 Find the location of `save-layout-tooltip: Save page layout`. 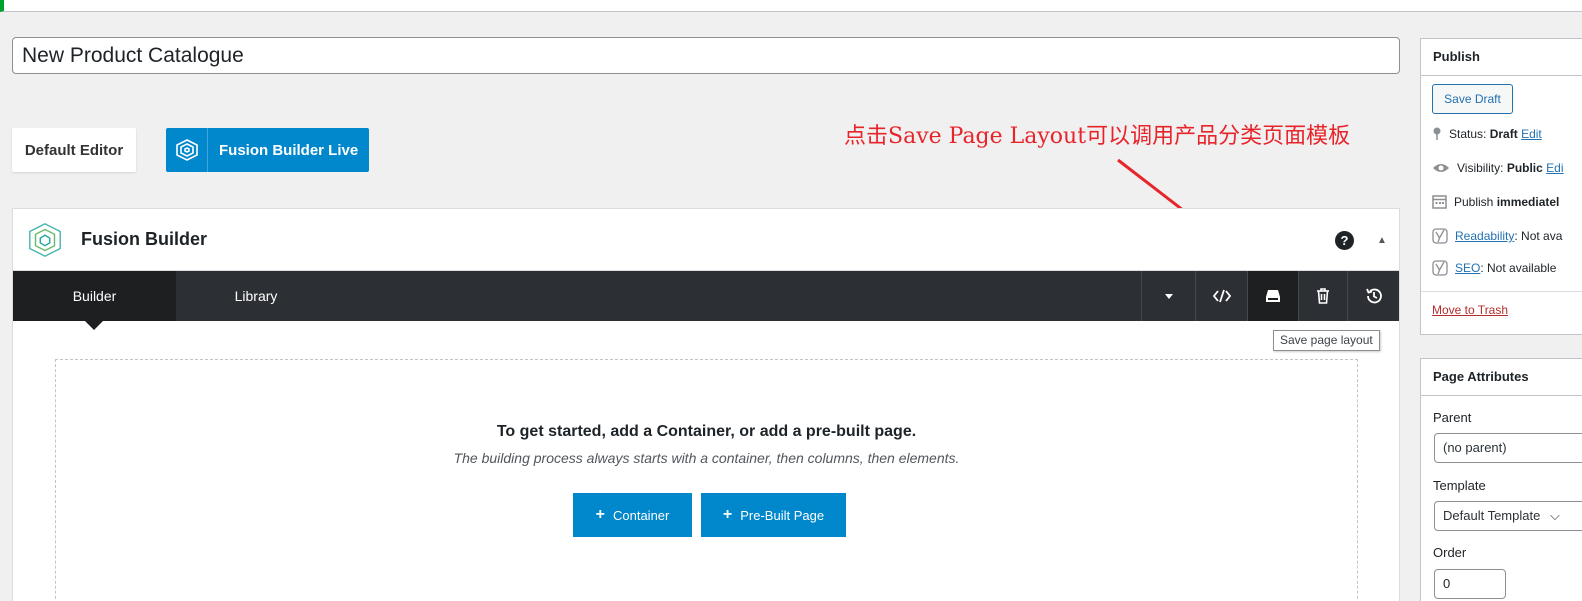

save-layout-tooltip: Save page layout is located at coordinates (1326, 340).